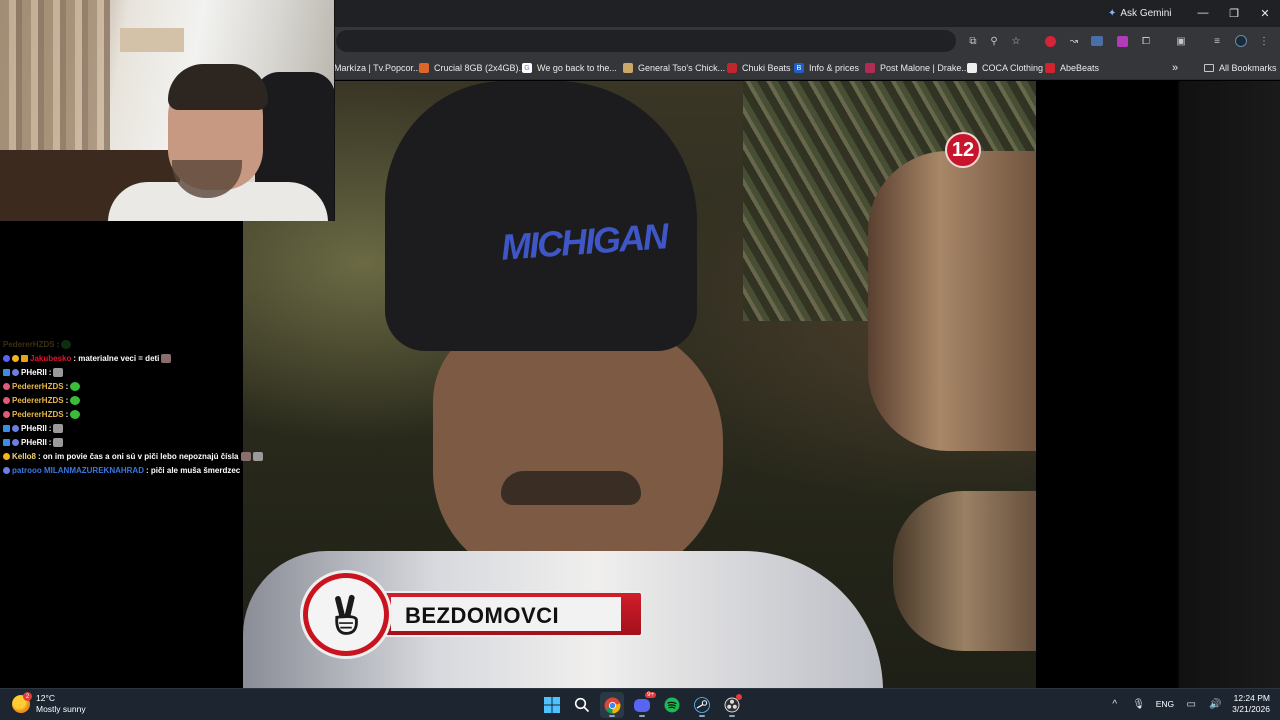 The width and height of the screenshot is (1280, 720). Describe the element at coordinates (1139, 704) in the screenshot. I see `microphone-icon: 🎙` at that location.